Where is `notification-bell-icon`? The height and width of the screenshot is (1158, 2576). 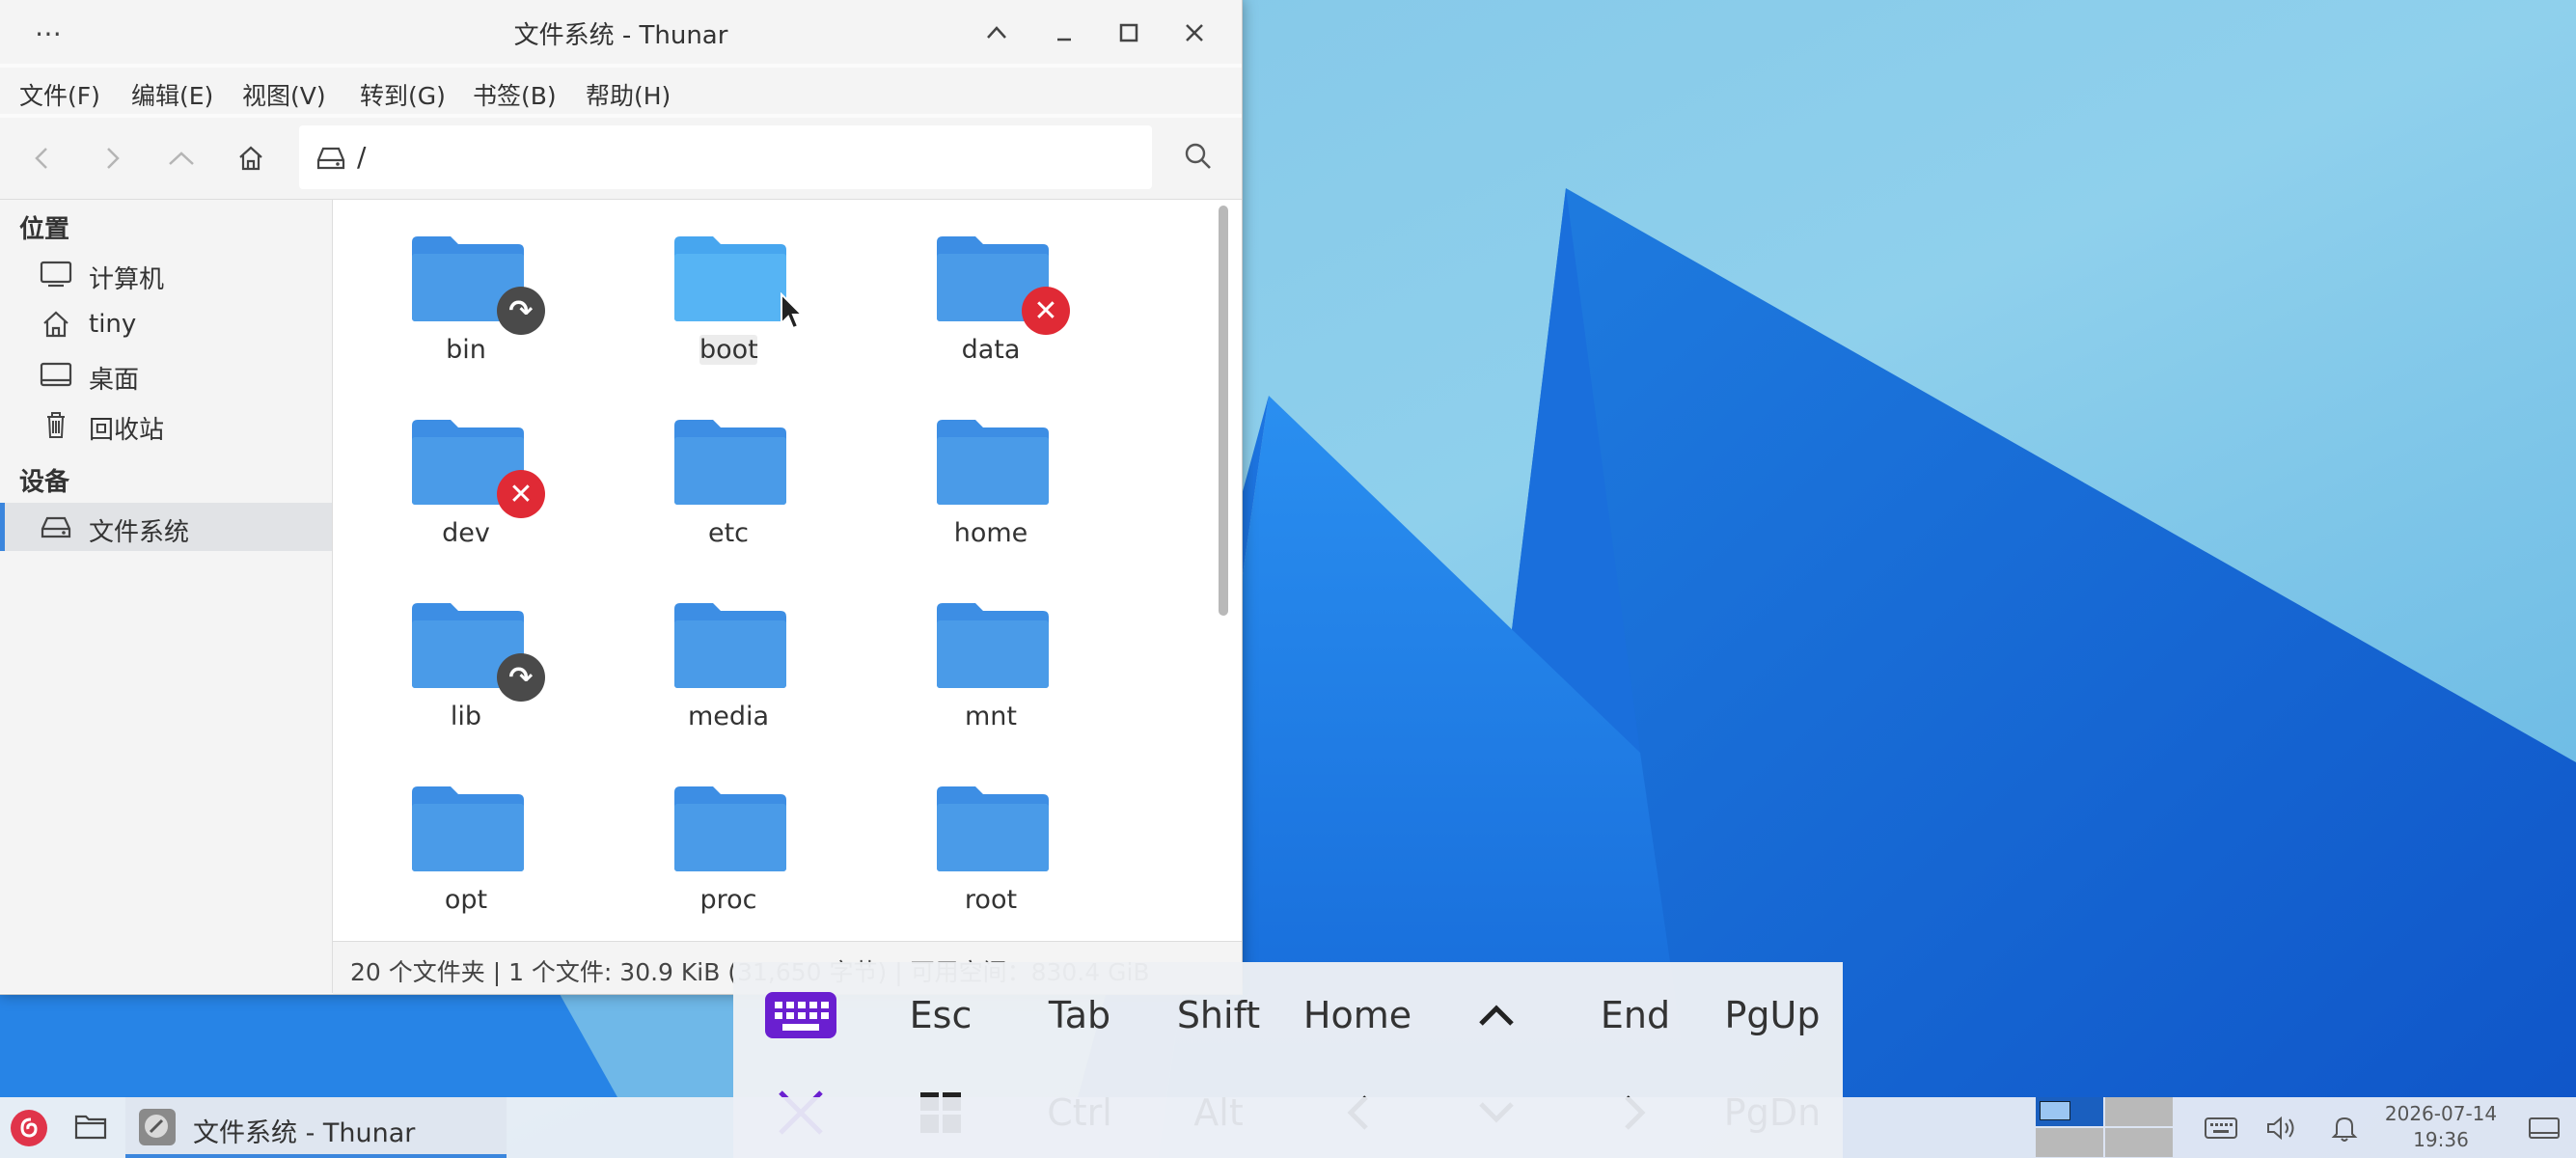
notification-bell-icon is located at coordinates (2345, 1128).